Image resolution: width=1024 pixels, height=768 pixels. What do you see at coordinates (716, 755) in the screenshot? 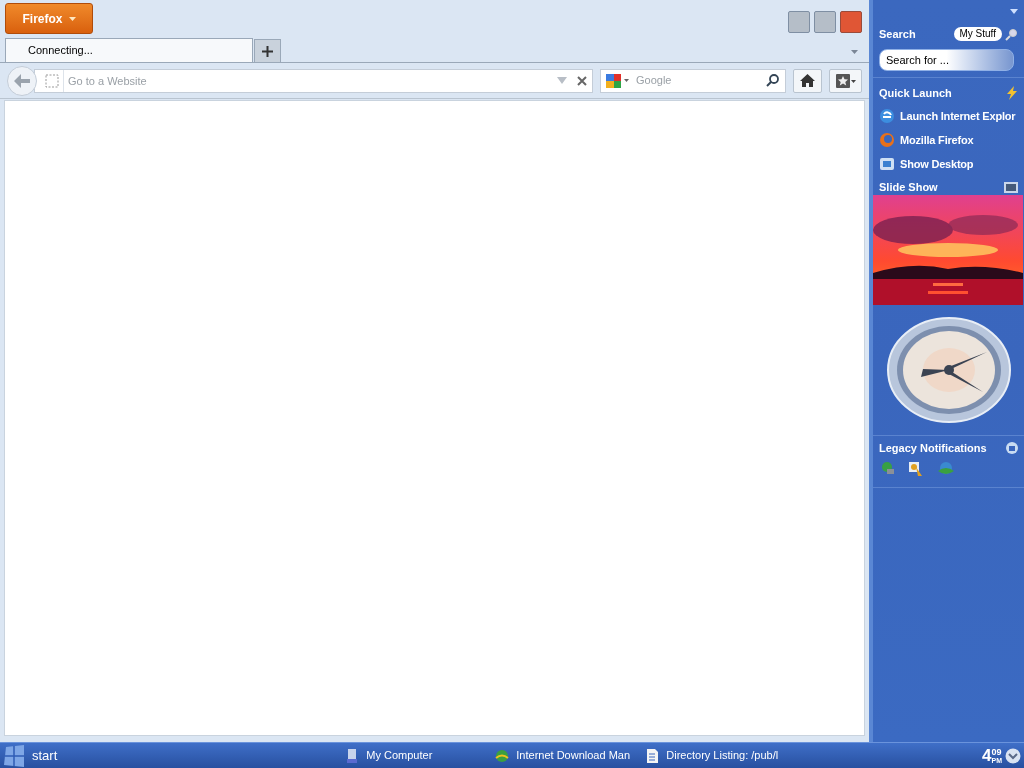
I see `taskbar-button: Directory Listing: /pub/l` at bounding box center [716, 755].